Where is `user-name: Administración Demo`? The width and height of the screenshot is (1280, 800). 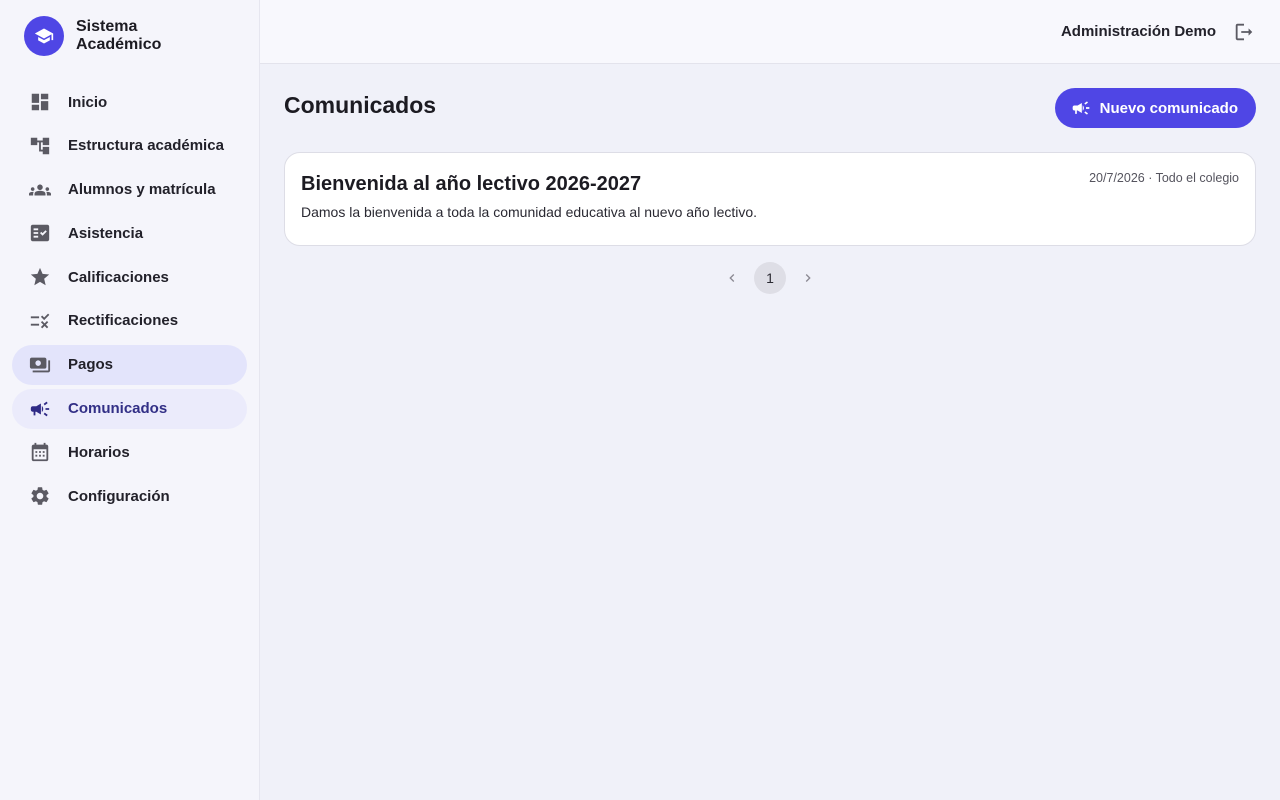
user-name: Administración Demo is located at coordinates (1138, 31).